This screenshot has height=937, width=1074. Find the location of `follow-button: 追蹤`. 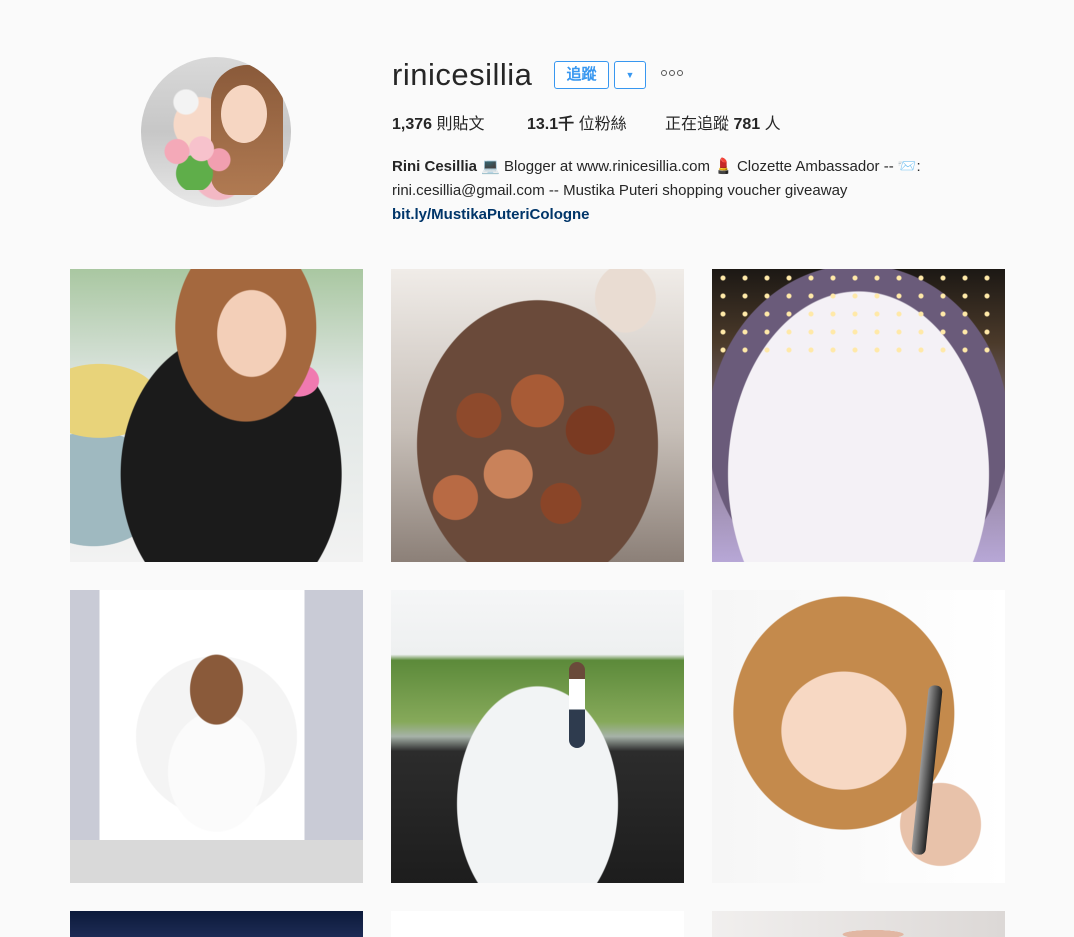

follow-button: 追蹤 is located at coordinates (581, 75).